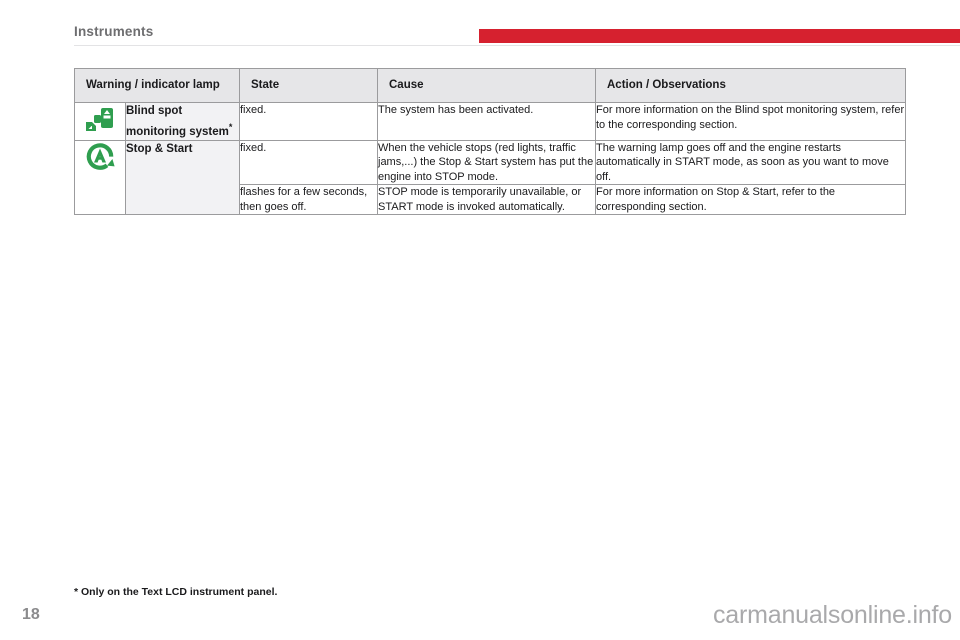  I want to click on footnote-text: * Only on the Text LCD instrument panel., so click(176, 592).